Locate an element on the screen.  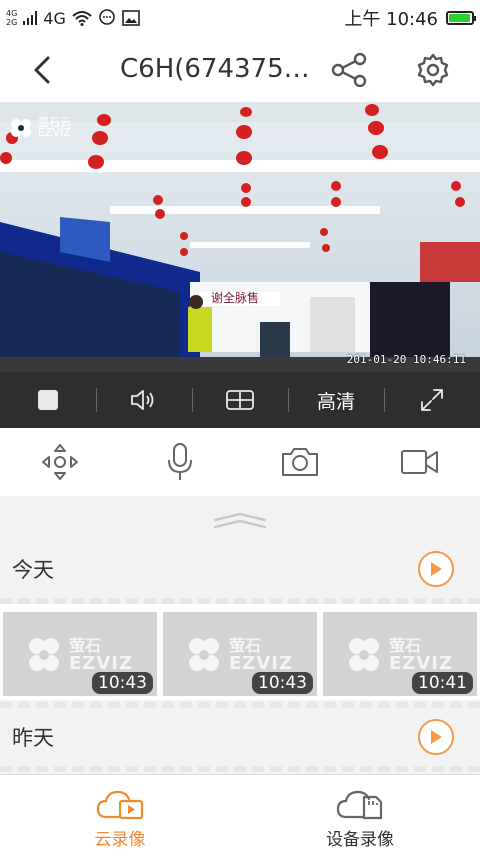
gear-icon is located at coordinates (433, 70).